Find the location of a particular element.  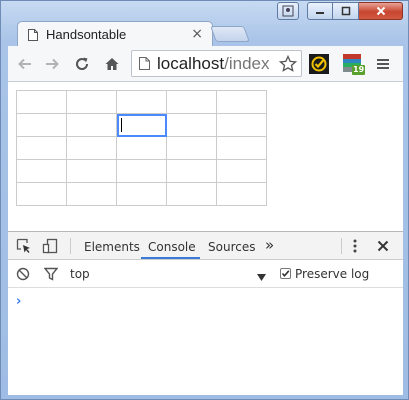

reload-icon is located at coordinates (82, 63).